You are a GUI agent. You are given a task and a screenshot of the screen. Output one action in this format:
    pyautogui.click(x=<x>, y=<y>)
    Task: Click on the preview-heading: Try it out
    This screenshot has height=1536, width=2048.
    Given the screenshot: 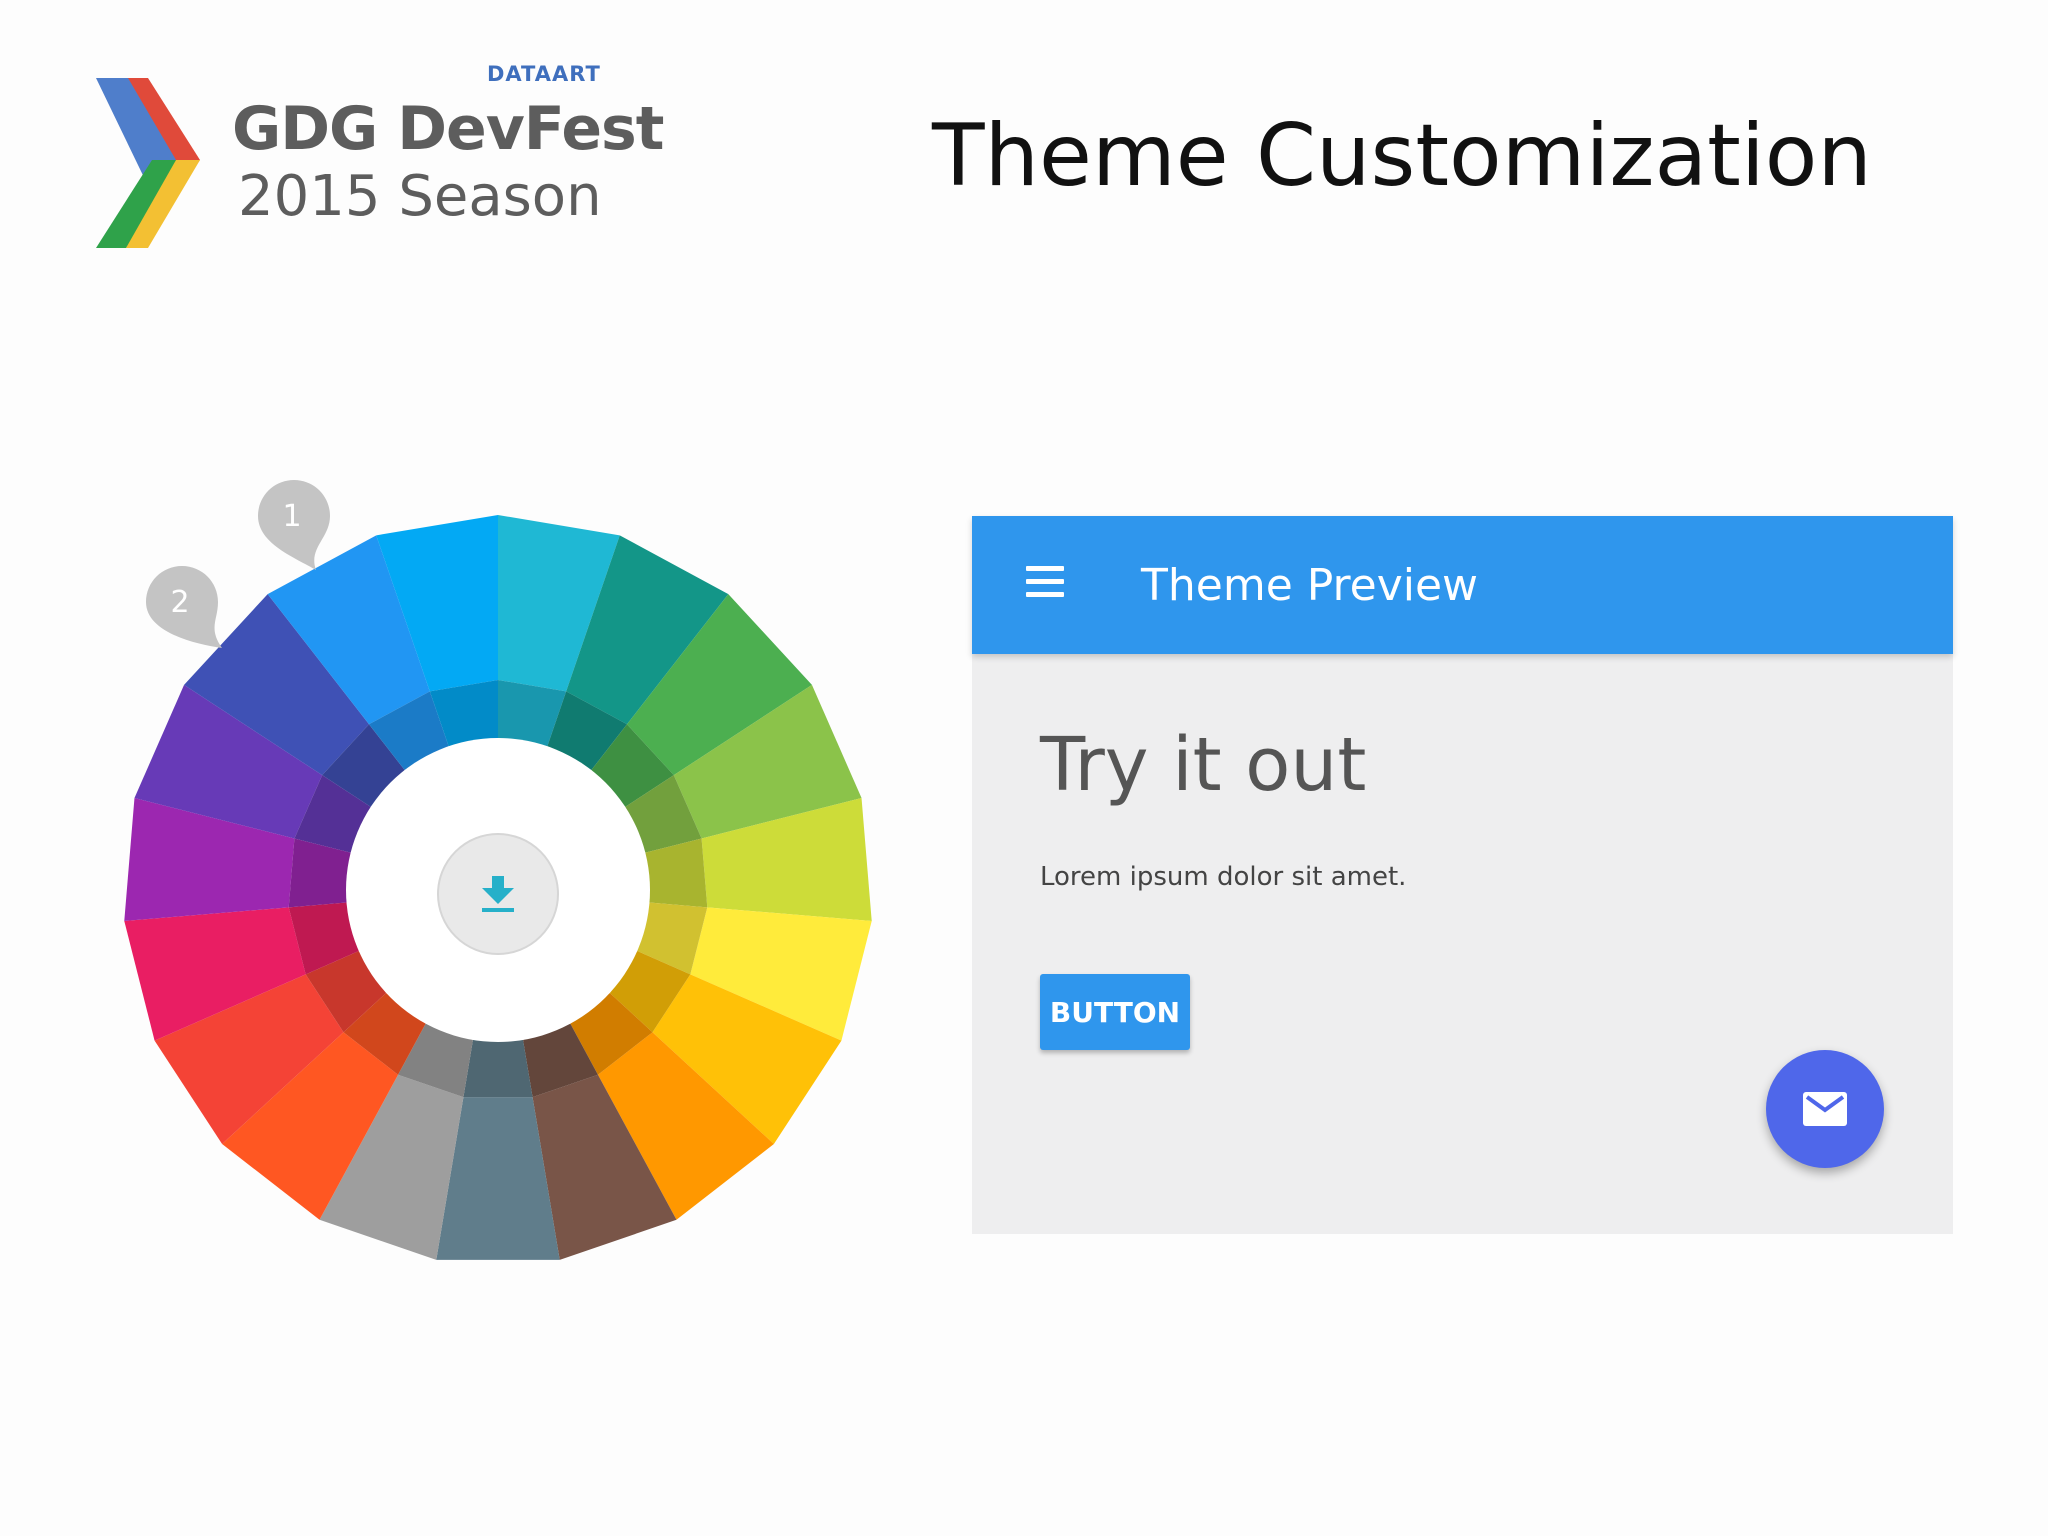 What is the action you would take?
    pyautogui.click(x=1203, y=765)
    